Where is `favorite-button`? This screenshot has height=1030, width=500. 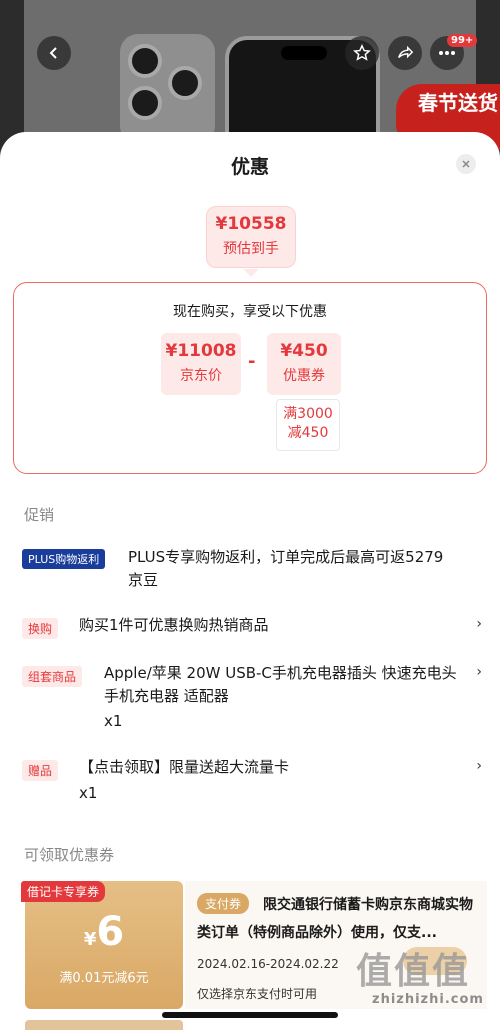 favorite-button is located at coordinates (362, 53).